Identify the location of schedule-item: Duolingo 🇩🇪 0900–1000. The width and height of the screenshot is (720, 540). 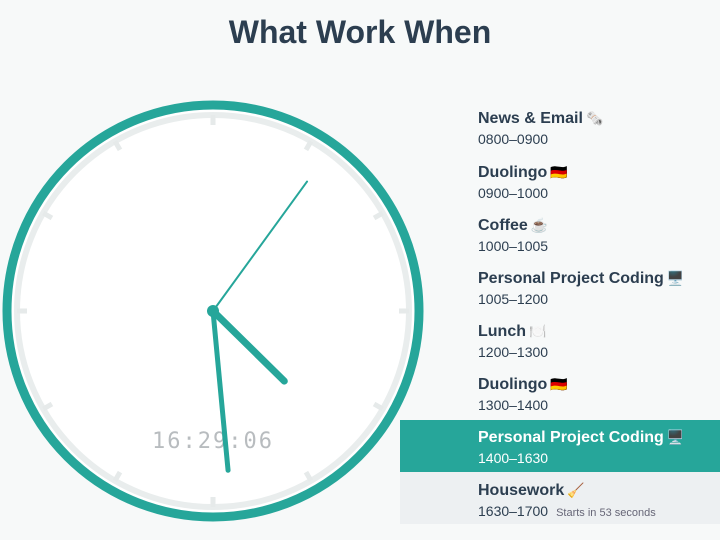
(598, 182).